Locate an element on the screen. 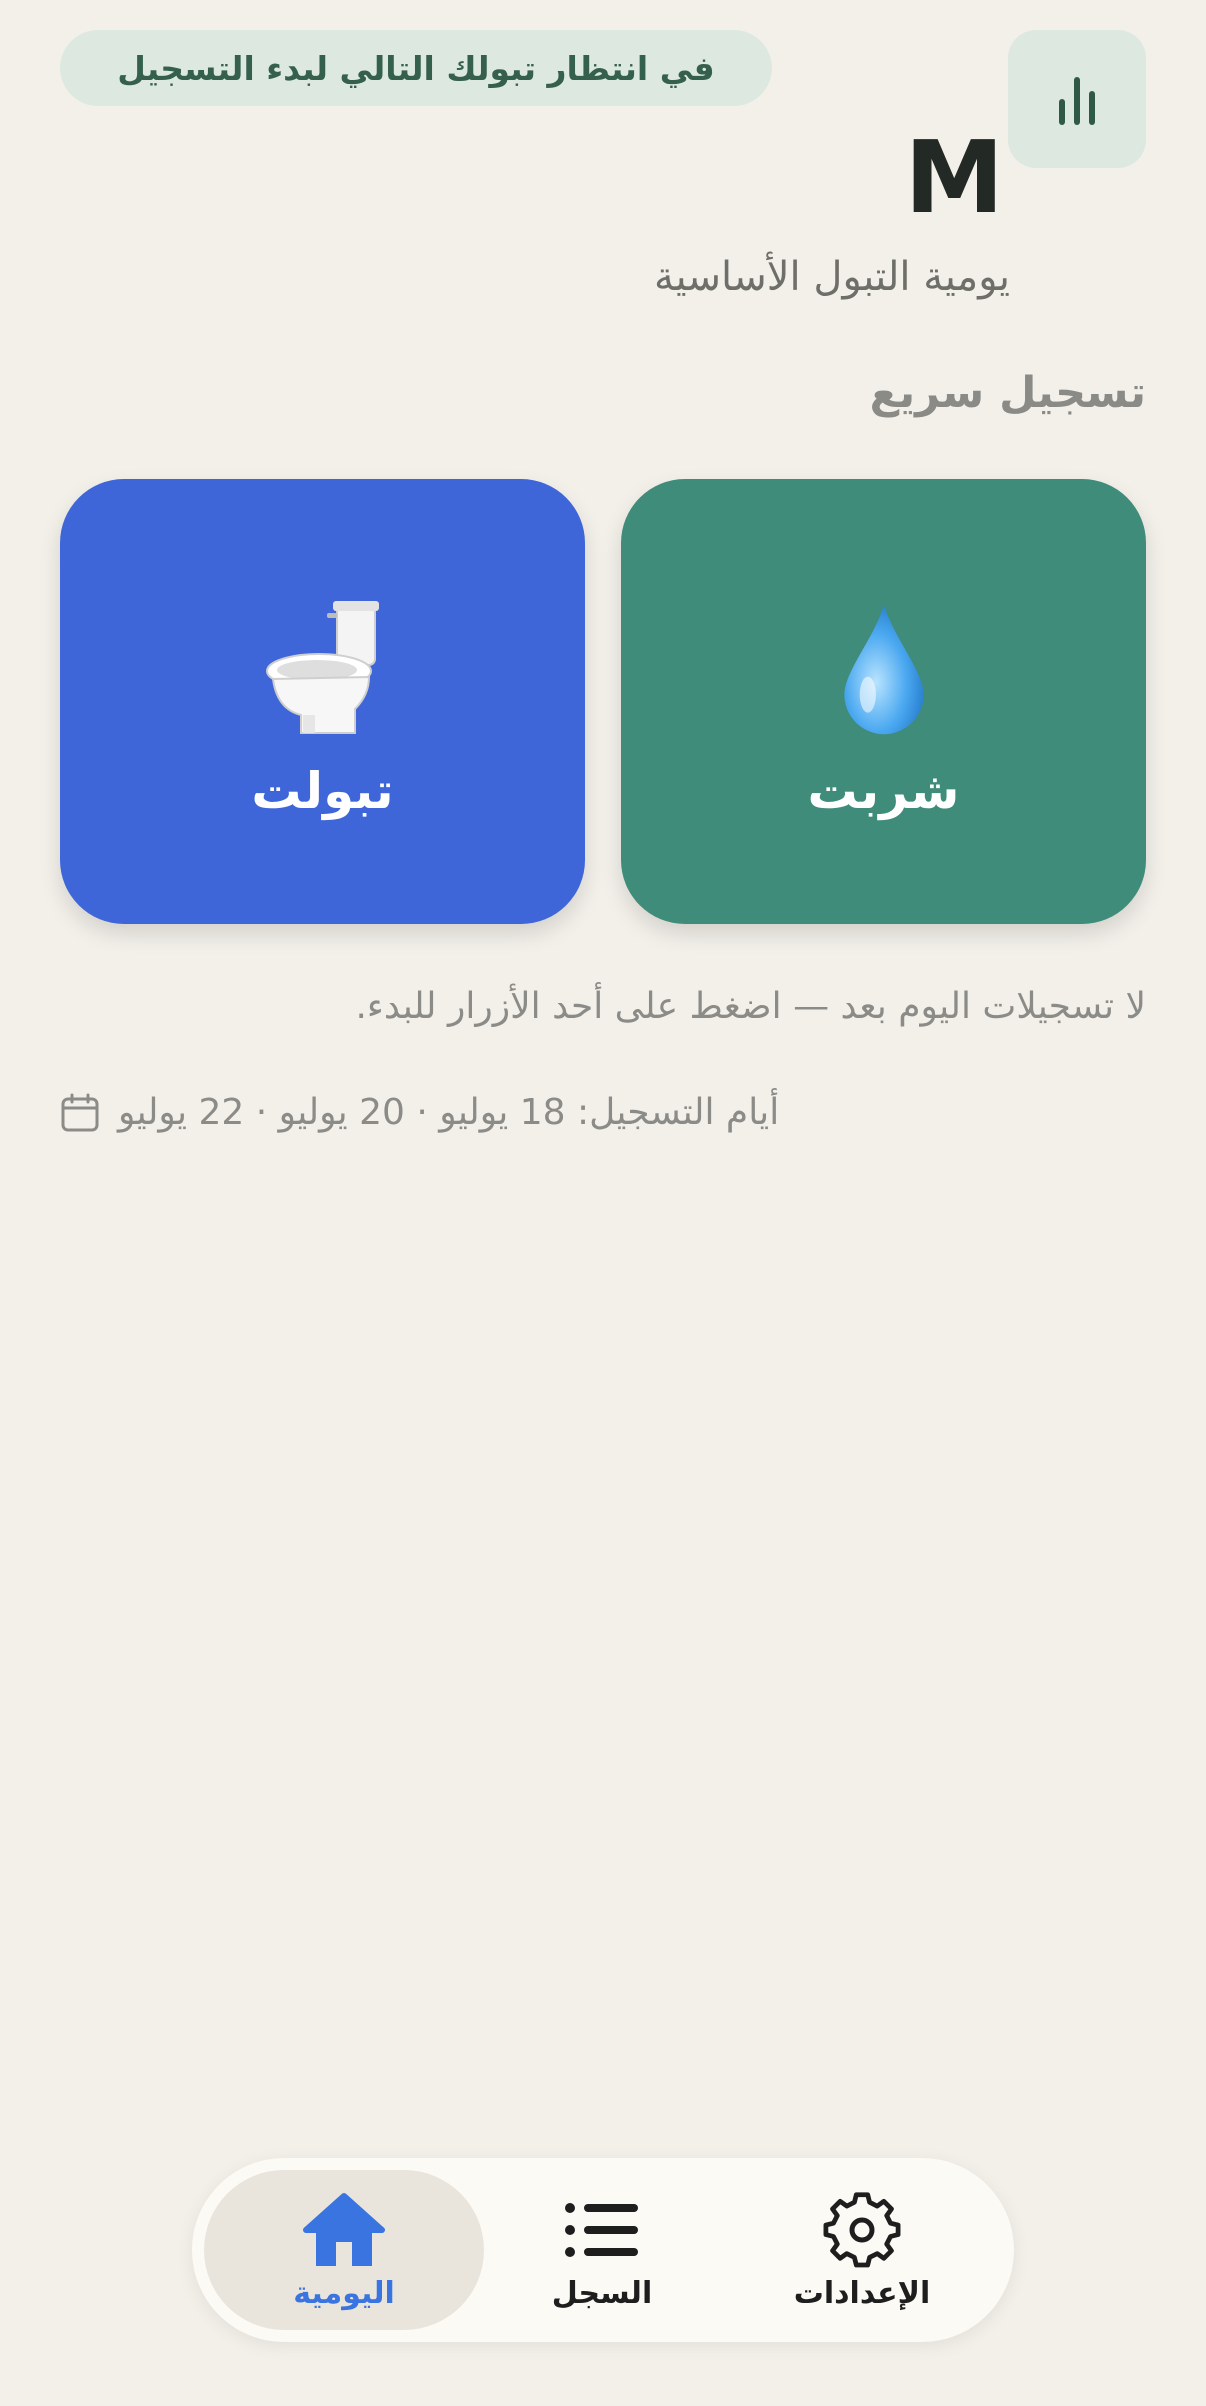 The width and height of the screenshot is (1206, 2406). water-drop-icon is located at coordinates (884, 669).